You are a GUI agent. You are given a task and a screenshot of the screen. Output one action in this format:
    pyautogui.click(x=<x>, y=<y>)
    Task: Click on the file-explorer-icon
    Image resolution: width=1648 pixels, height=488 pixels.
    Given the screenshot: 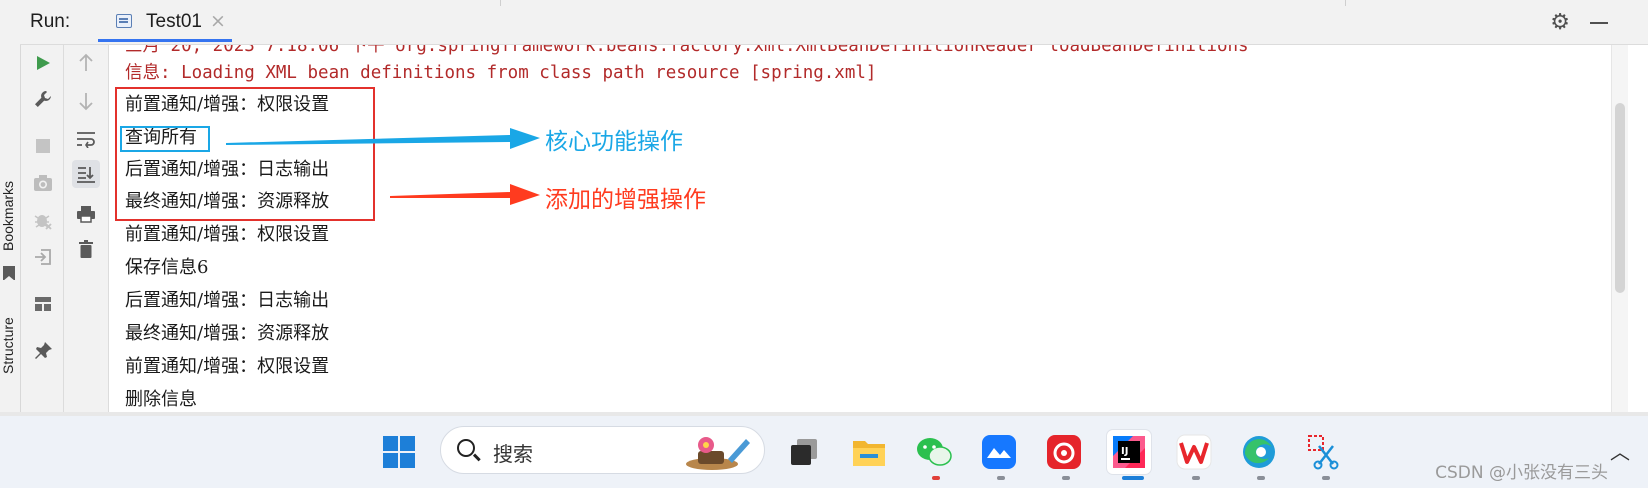 What is the action you would take?
    pyautogui.click(x=869, y=452)
    